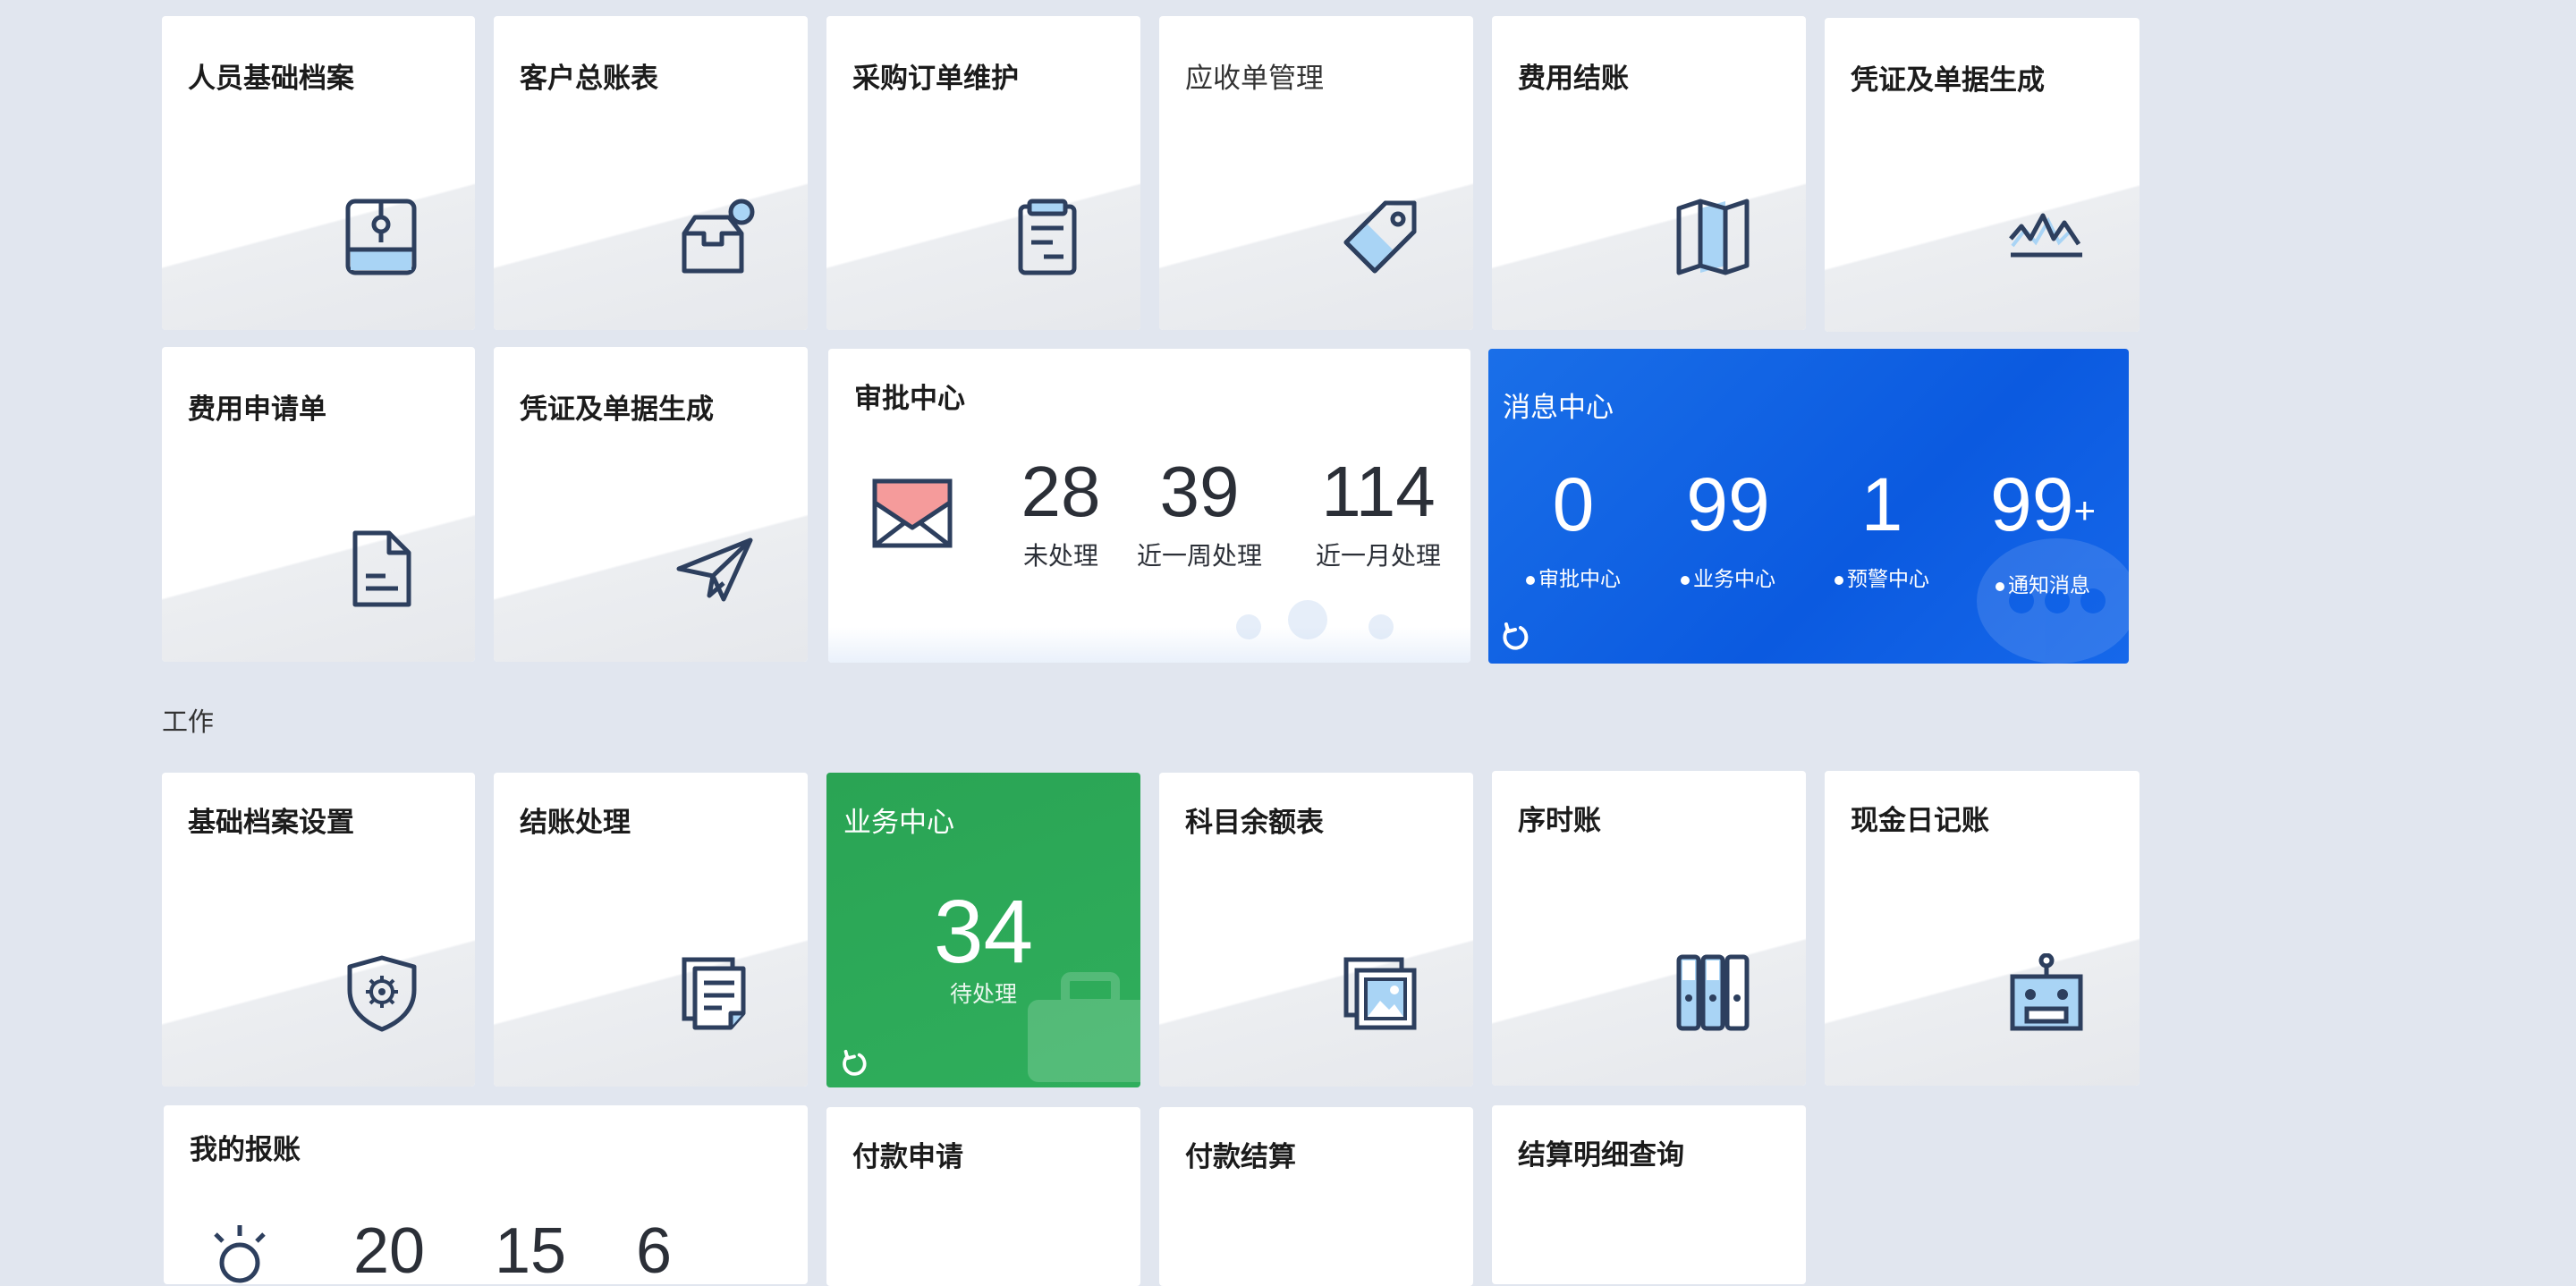 This screenshot has width=2576, height=1286. Describe the element at coordinates (1579, 578) in the screenshot. I see `stat-label: 审批中心` at that location.